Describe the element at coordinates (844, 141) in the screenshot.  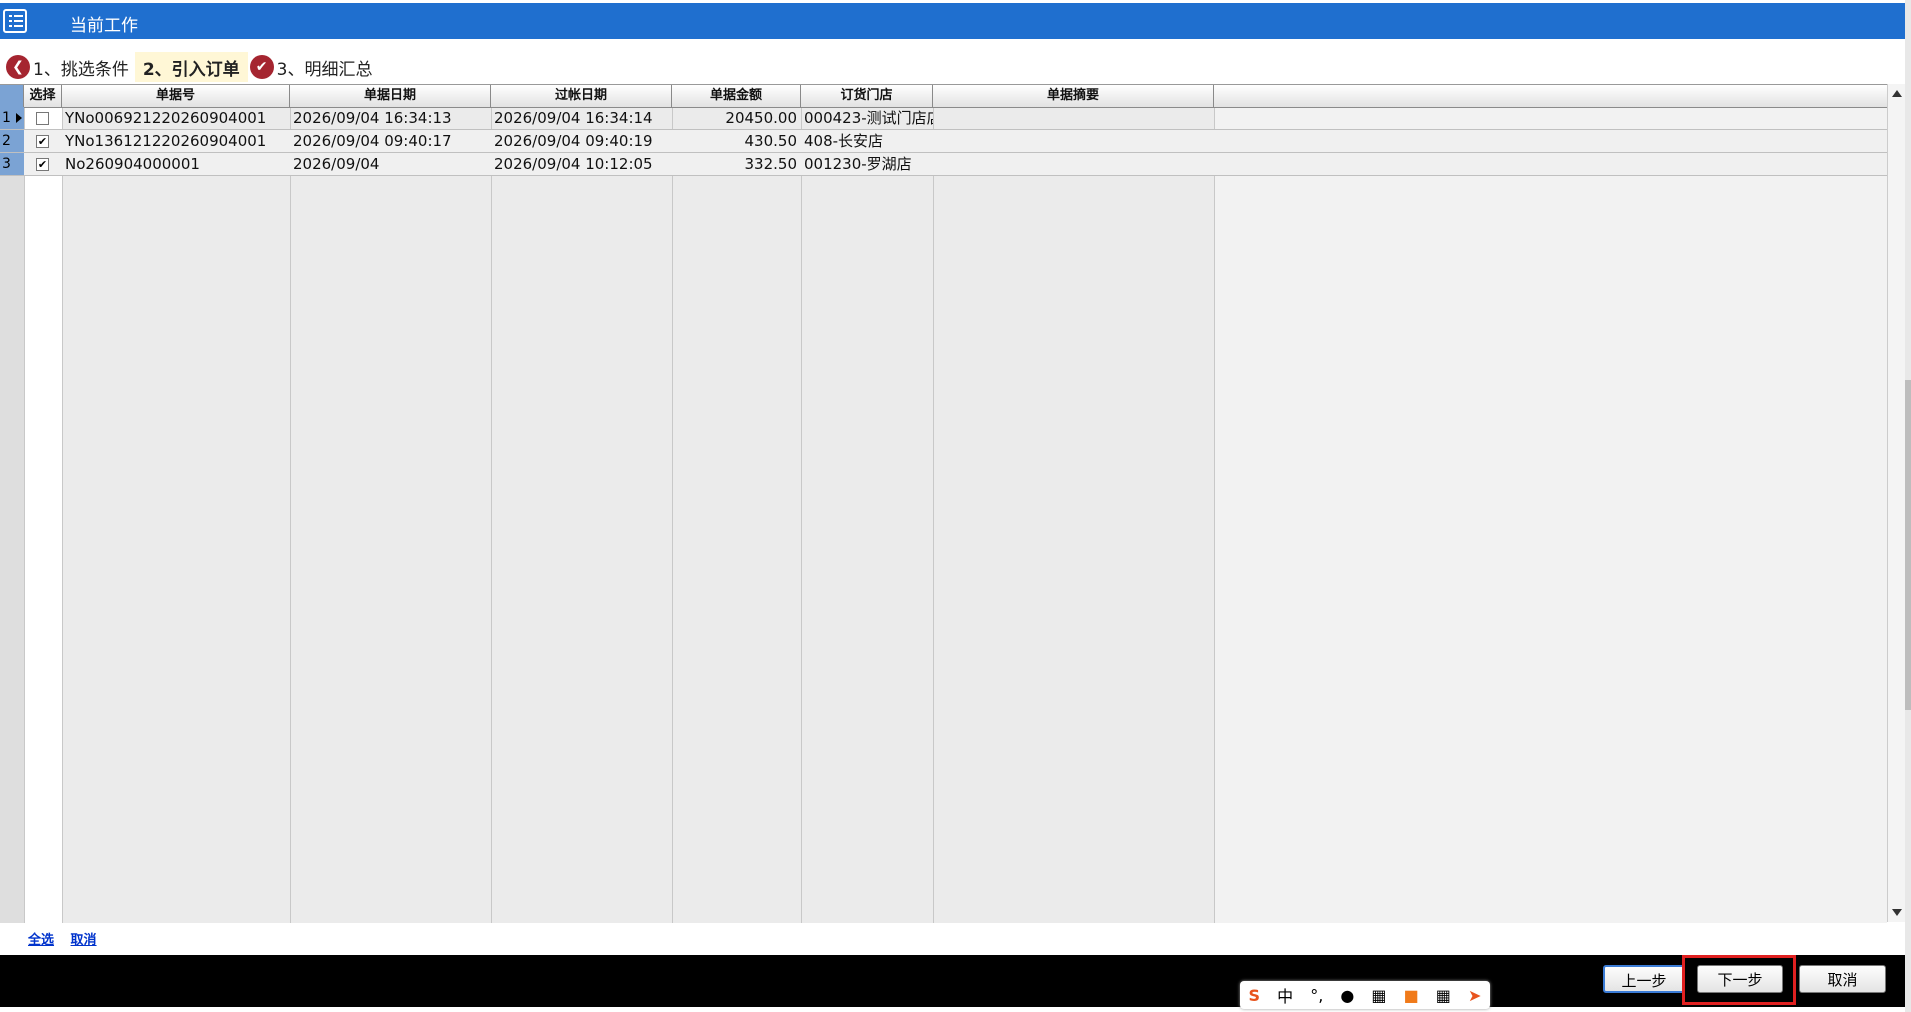
I see `cell-store: 408-长安店` at that location.